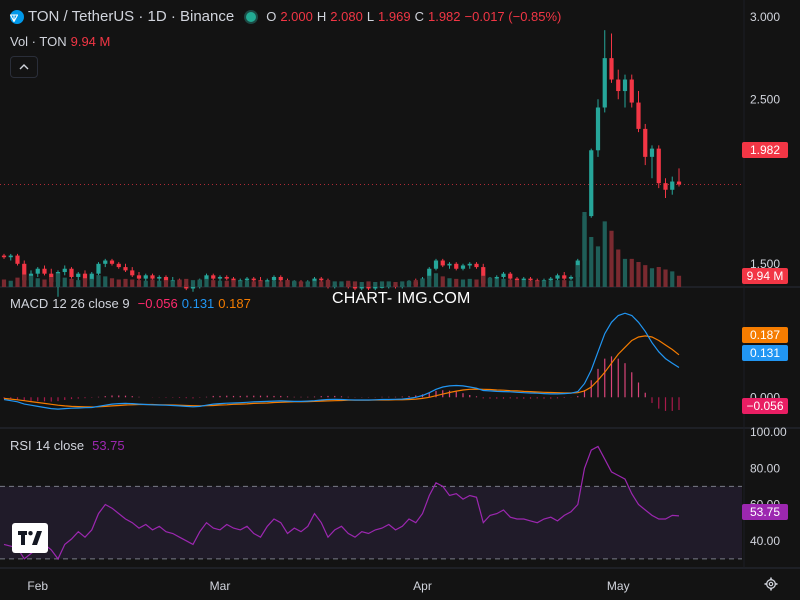 Image resolution: width=800 pixels, height=600 pixels. I want to click on price-tick-label: 2.500, so click(765, 99).